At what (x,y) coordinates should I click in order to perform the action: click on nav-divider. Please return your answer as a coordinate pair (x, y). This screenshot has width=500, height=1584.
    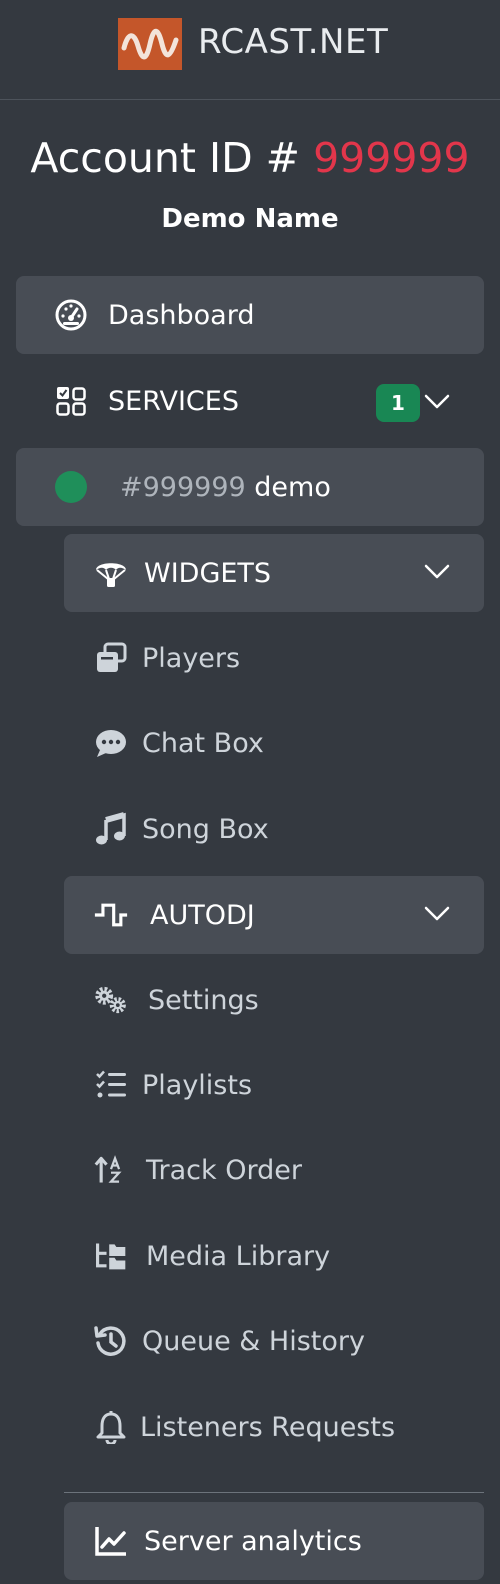
    Looking at the image, I should click on (274, 1492).